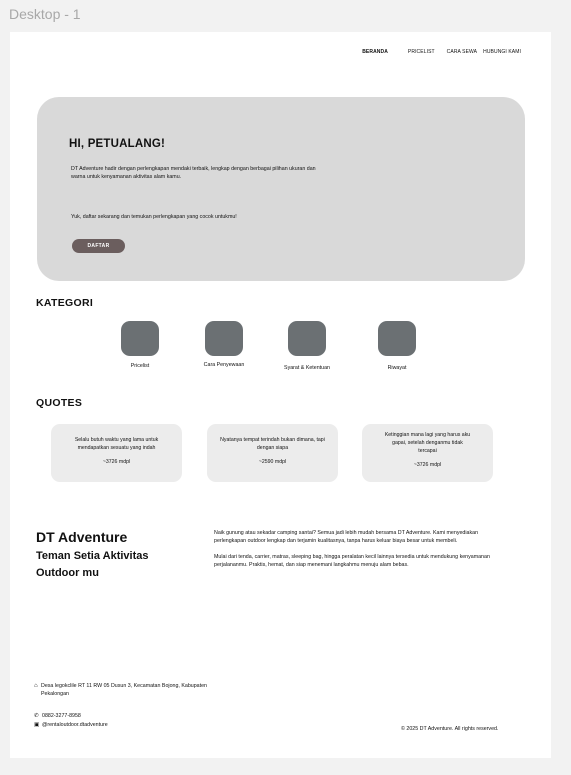  What do you see at coordinates (421, 52) in the screenshot?
I see `nav-item-pricelist: PRICELIST` at bounding box center [421, 52].